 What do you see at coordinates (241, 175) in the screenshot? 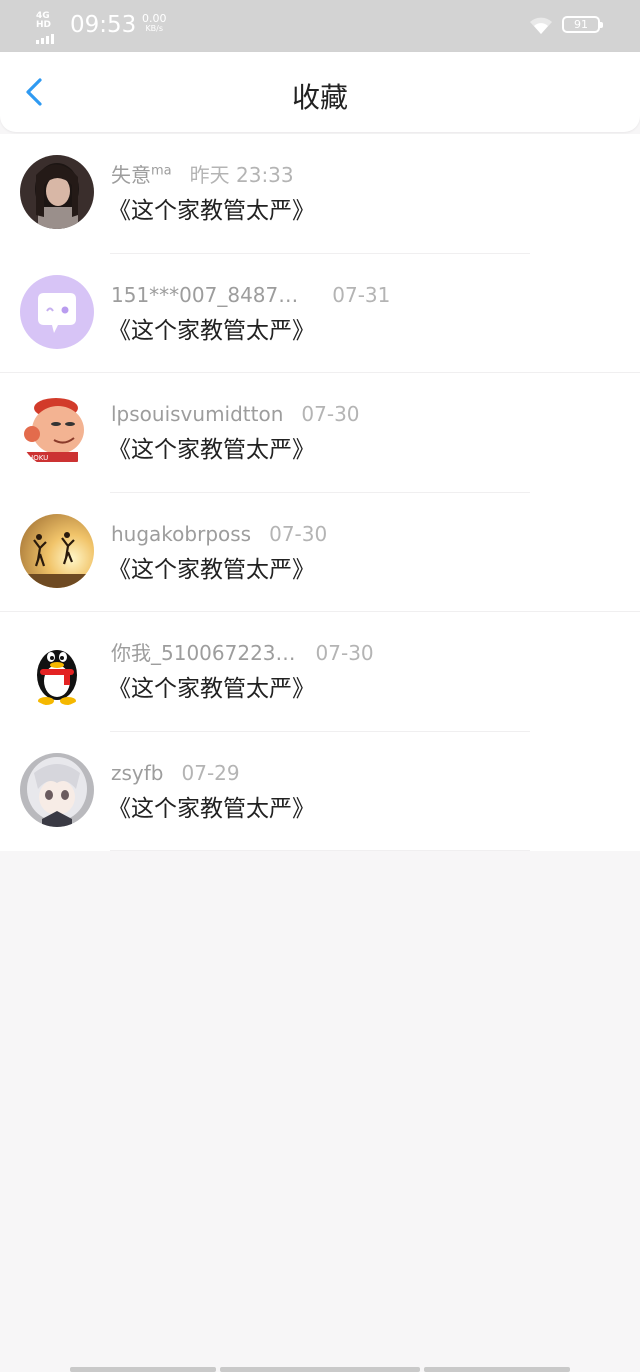
I see `timestamp: 昨天 23:33` at bounding box center [241, 175].